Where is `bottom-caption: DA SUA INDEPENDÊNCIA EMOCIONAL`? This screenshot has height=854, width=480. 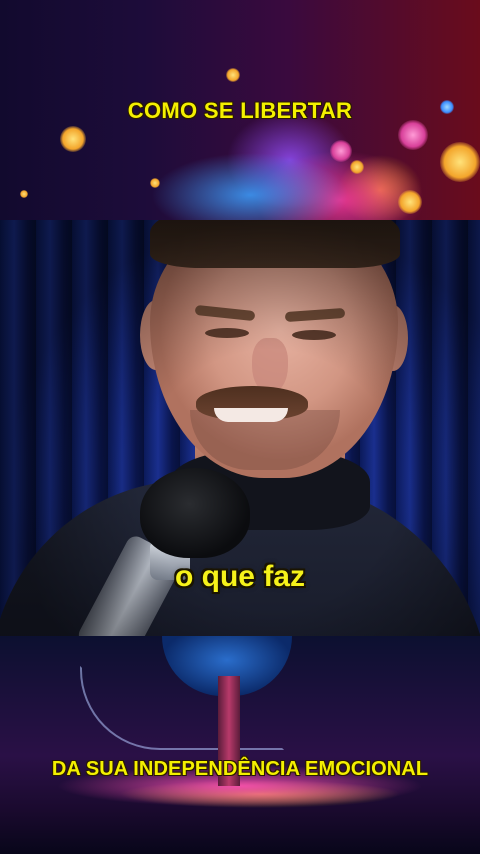
bottom-caption: DA SUA INDEPENDÊNCIA EMOCIONAL is located at coordinates (240, 769).